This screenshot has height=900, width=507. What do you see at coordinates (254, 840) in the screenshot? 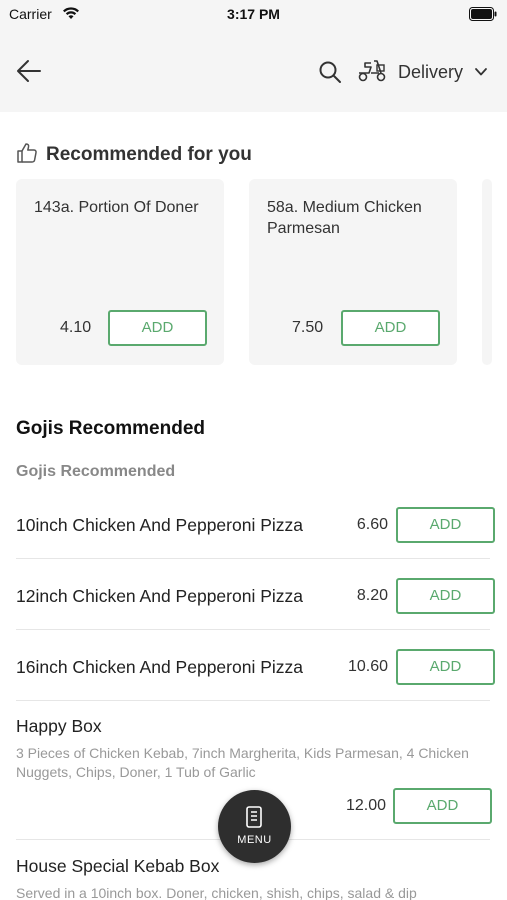
I see `menu-button-label: MENU` at bounding box center [254, 840].